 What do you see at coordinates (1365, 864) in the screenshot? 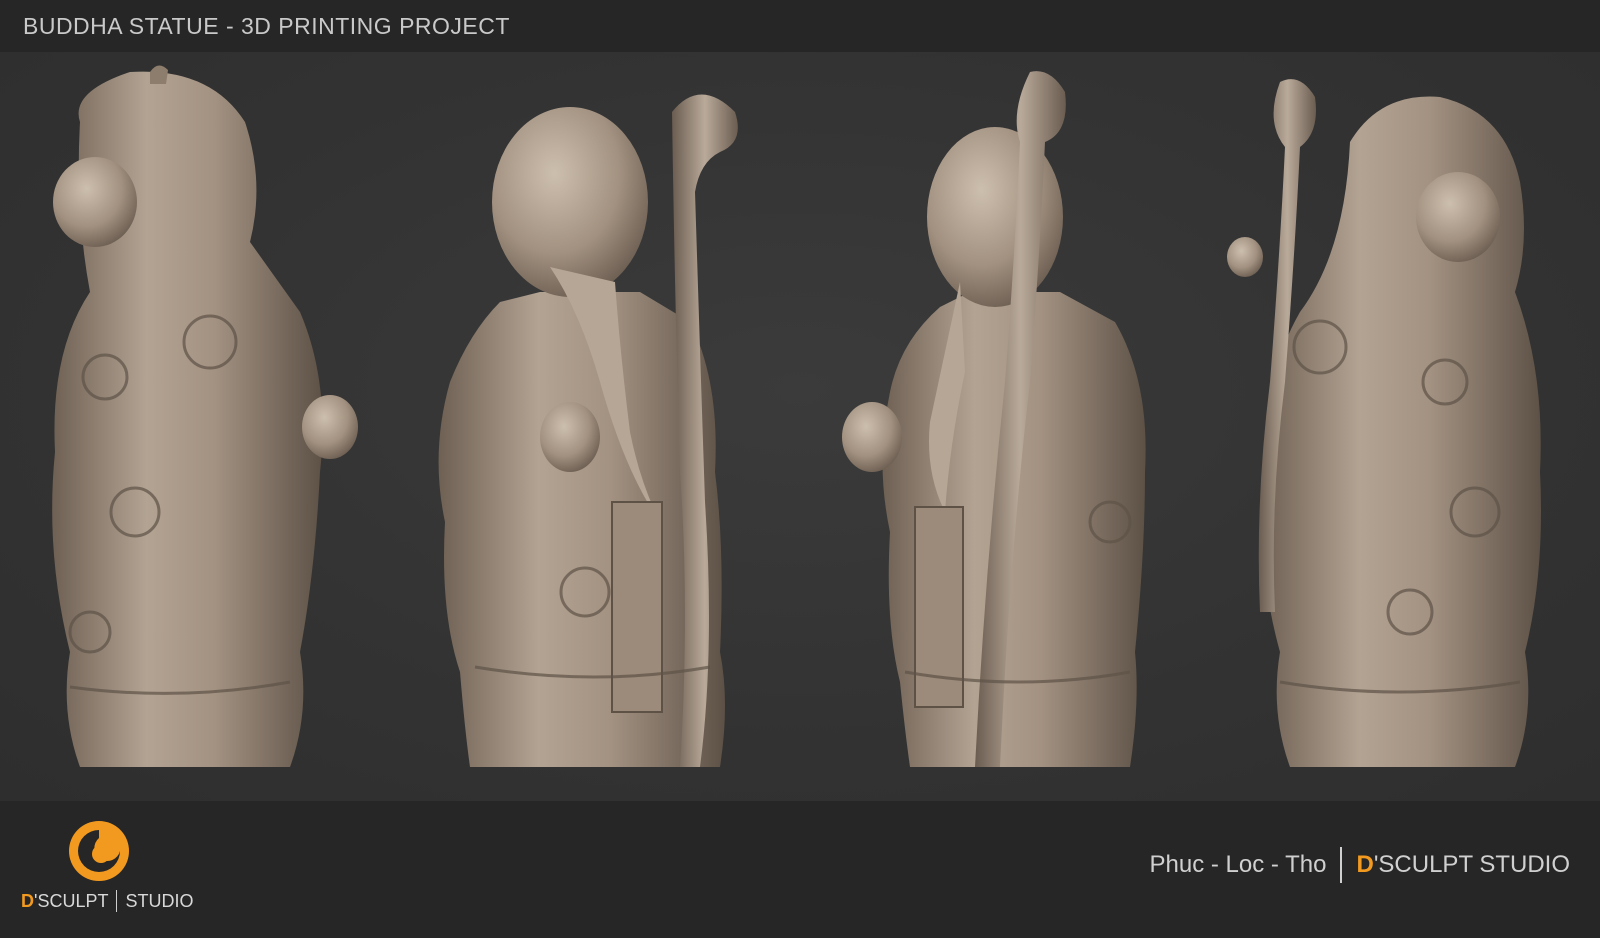
I see `credit-brand-d: D` at bounding box center [1365, 864].